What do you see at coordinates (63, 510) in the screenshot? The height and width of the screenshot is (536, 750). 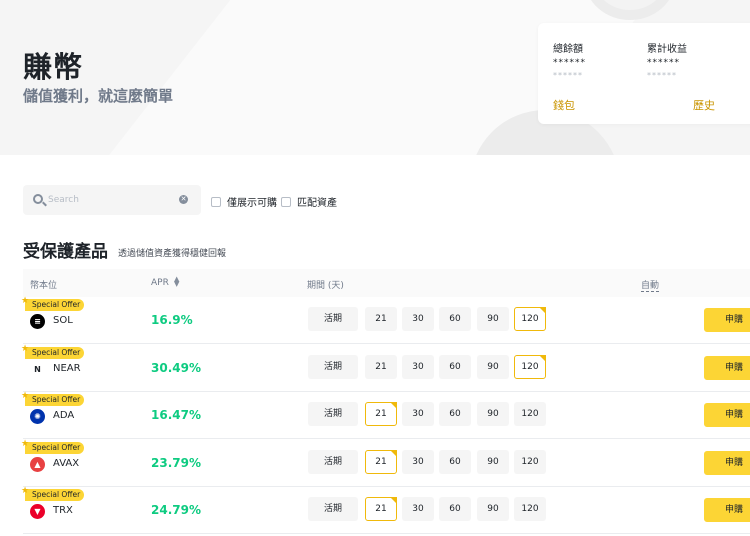 I see `coin-name: TRX` at bounding box center [63, 510].